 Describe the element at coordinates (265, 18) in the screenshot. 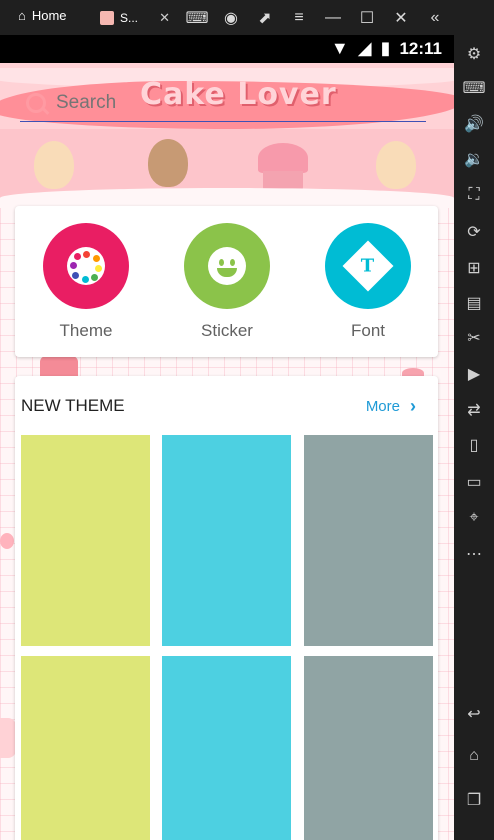

I see `external-icon: ⬈` at that location.